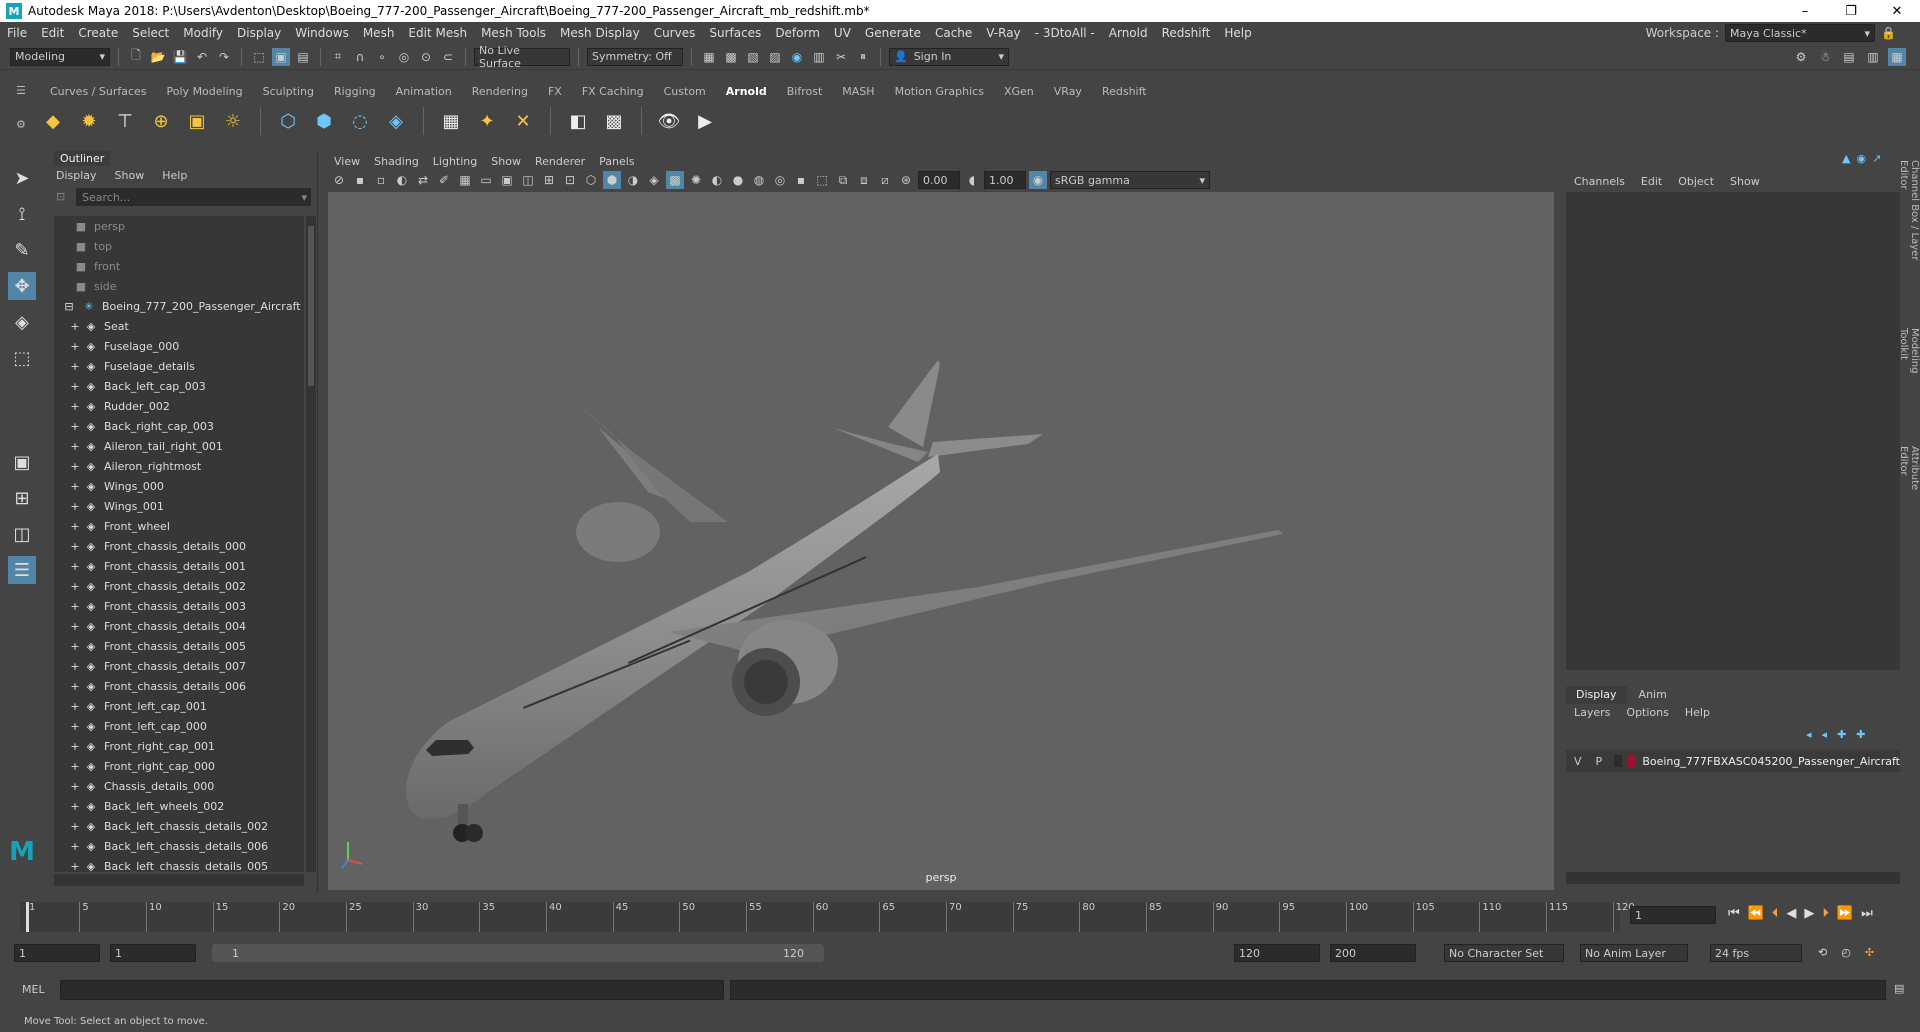 The image size is (1920, 1032). What do you see at coordinates (179, 766) in the screenshot?
I see `outliner-item: + ◈ Front_right_cap_000` at bounding box center [179, 766].